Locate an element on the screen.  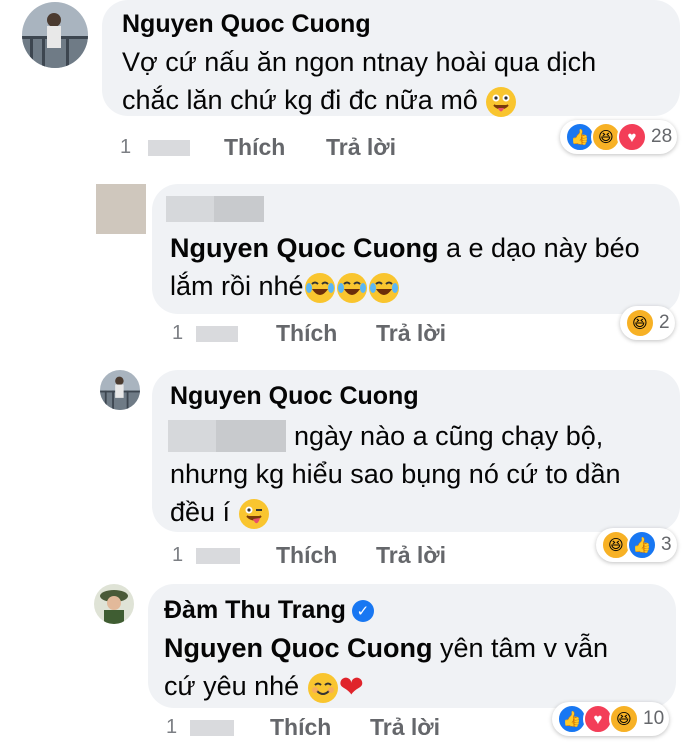
comment-text: đều í is located at coordinates (220, 512).